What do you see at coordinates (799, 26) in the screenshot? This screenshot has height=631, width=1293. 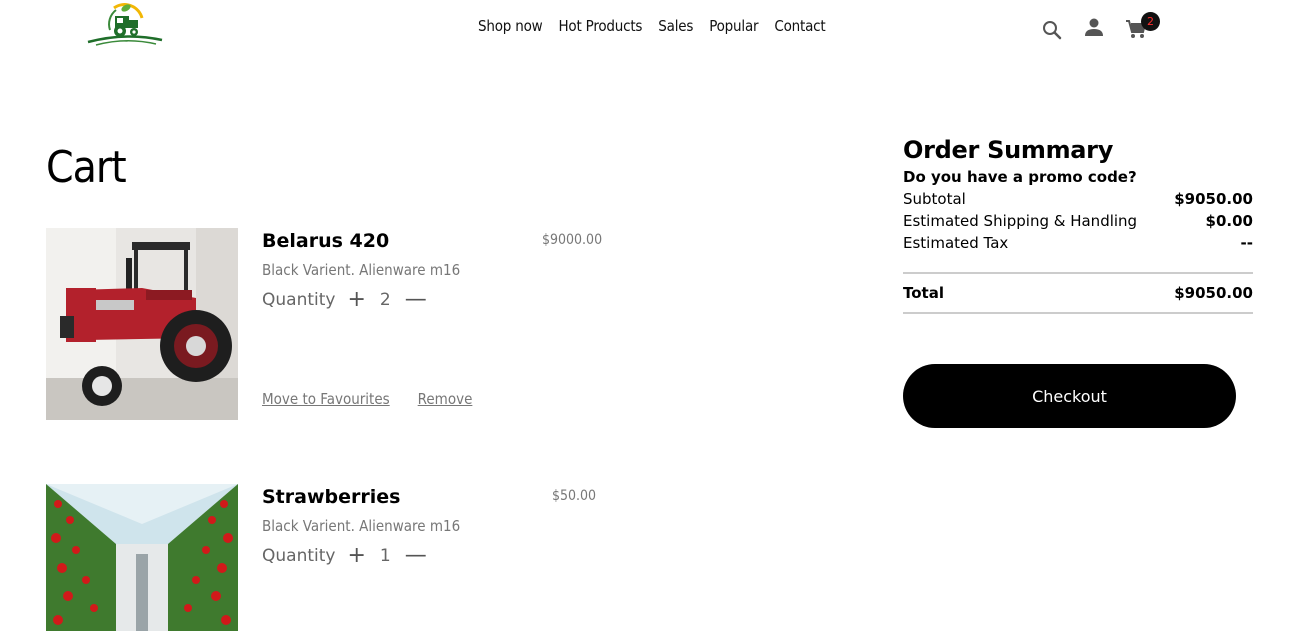 I see `nav-contact: Contact` at bounding box center [799, 26].